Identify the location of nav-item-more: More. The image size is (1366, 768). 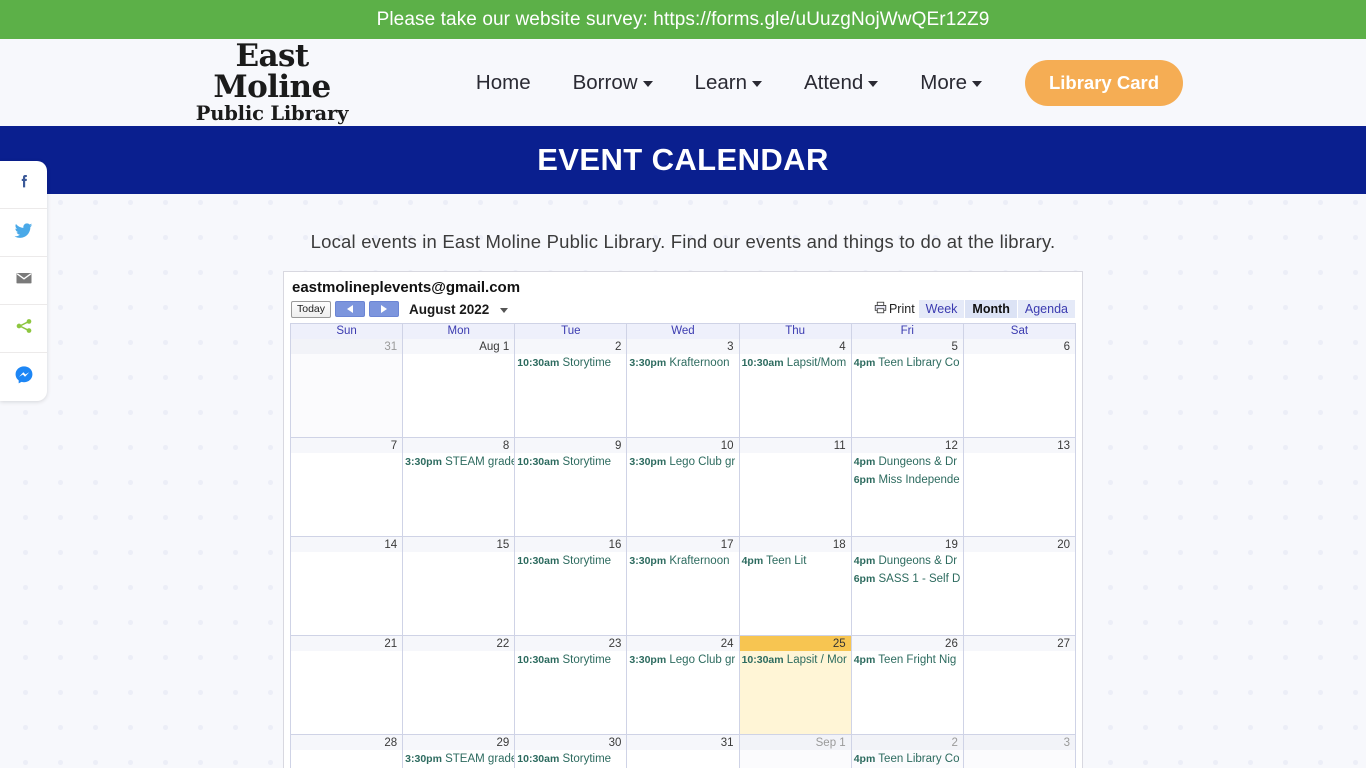
(951, 83).